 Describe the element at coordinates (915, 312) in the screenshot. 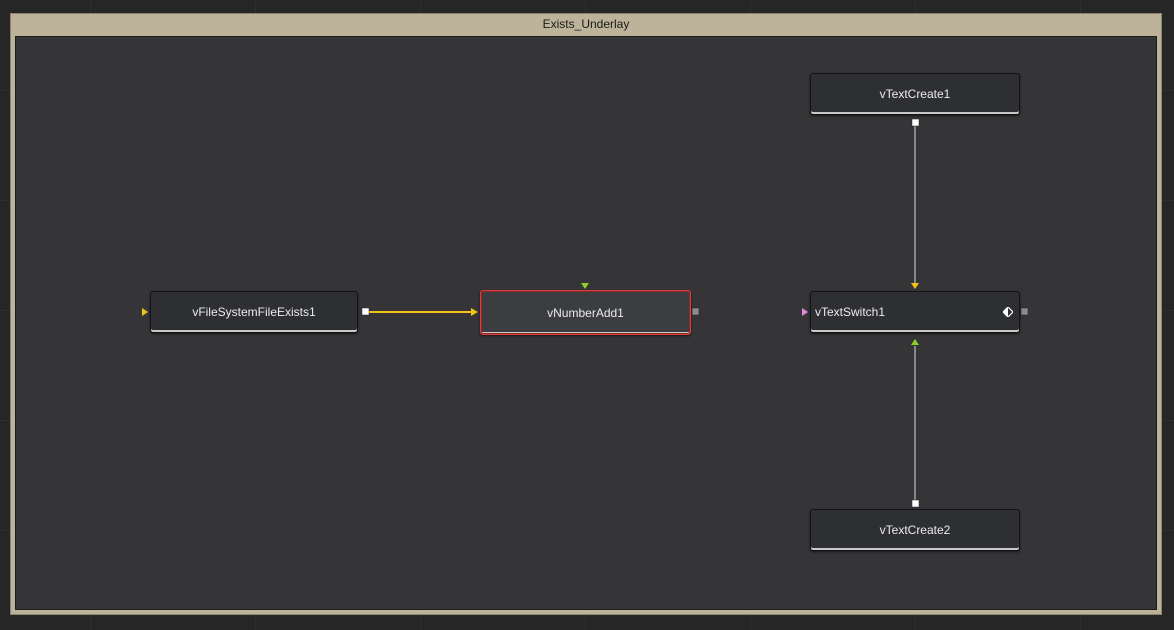

I see `node-text-switch: vTextSwitch1` at that location.